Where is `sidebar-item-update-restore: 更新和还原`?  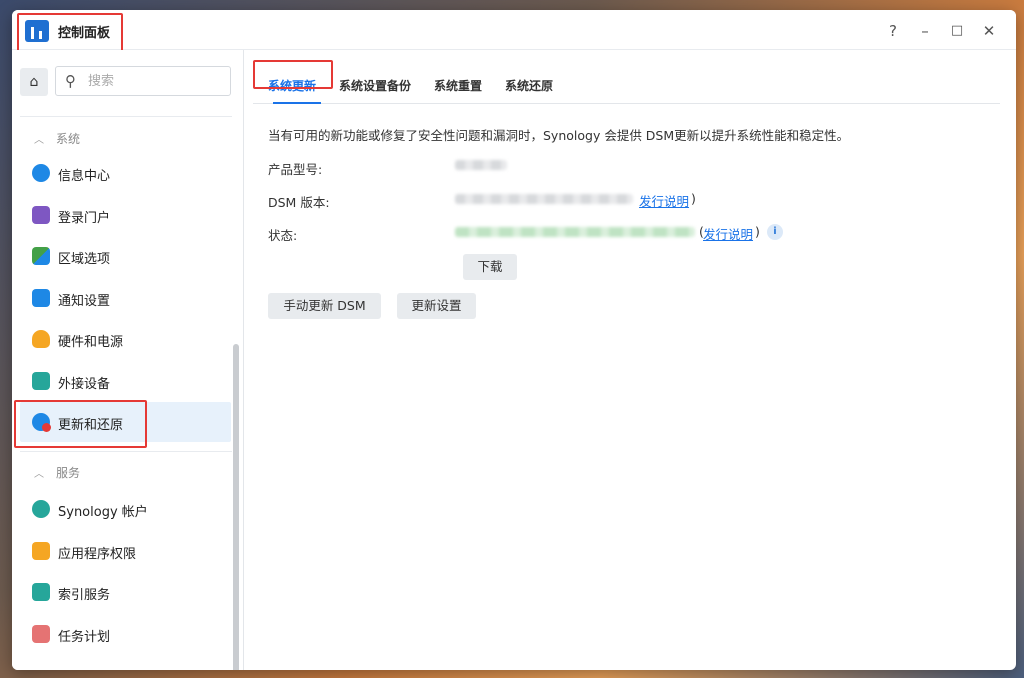 sidebar-item-update-restore: 更新和还原 is located at coordinates (125, 422).